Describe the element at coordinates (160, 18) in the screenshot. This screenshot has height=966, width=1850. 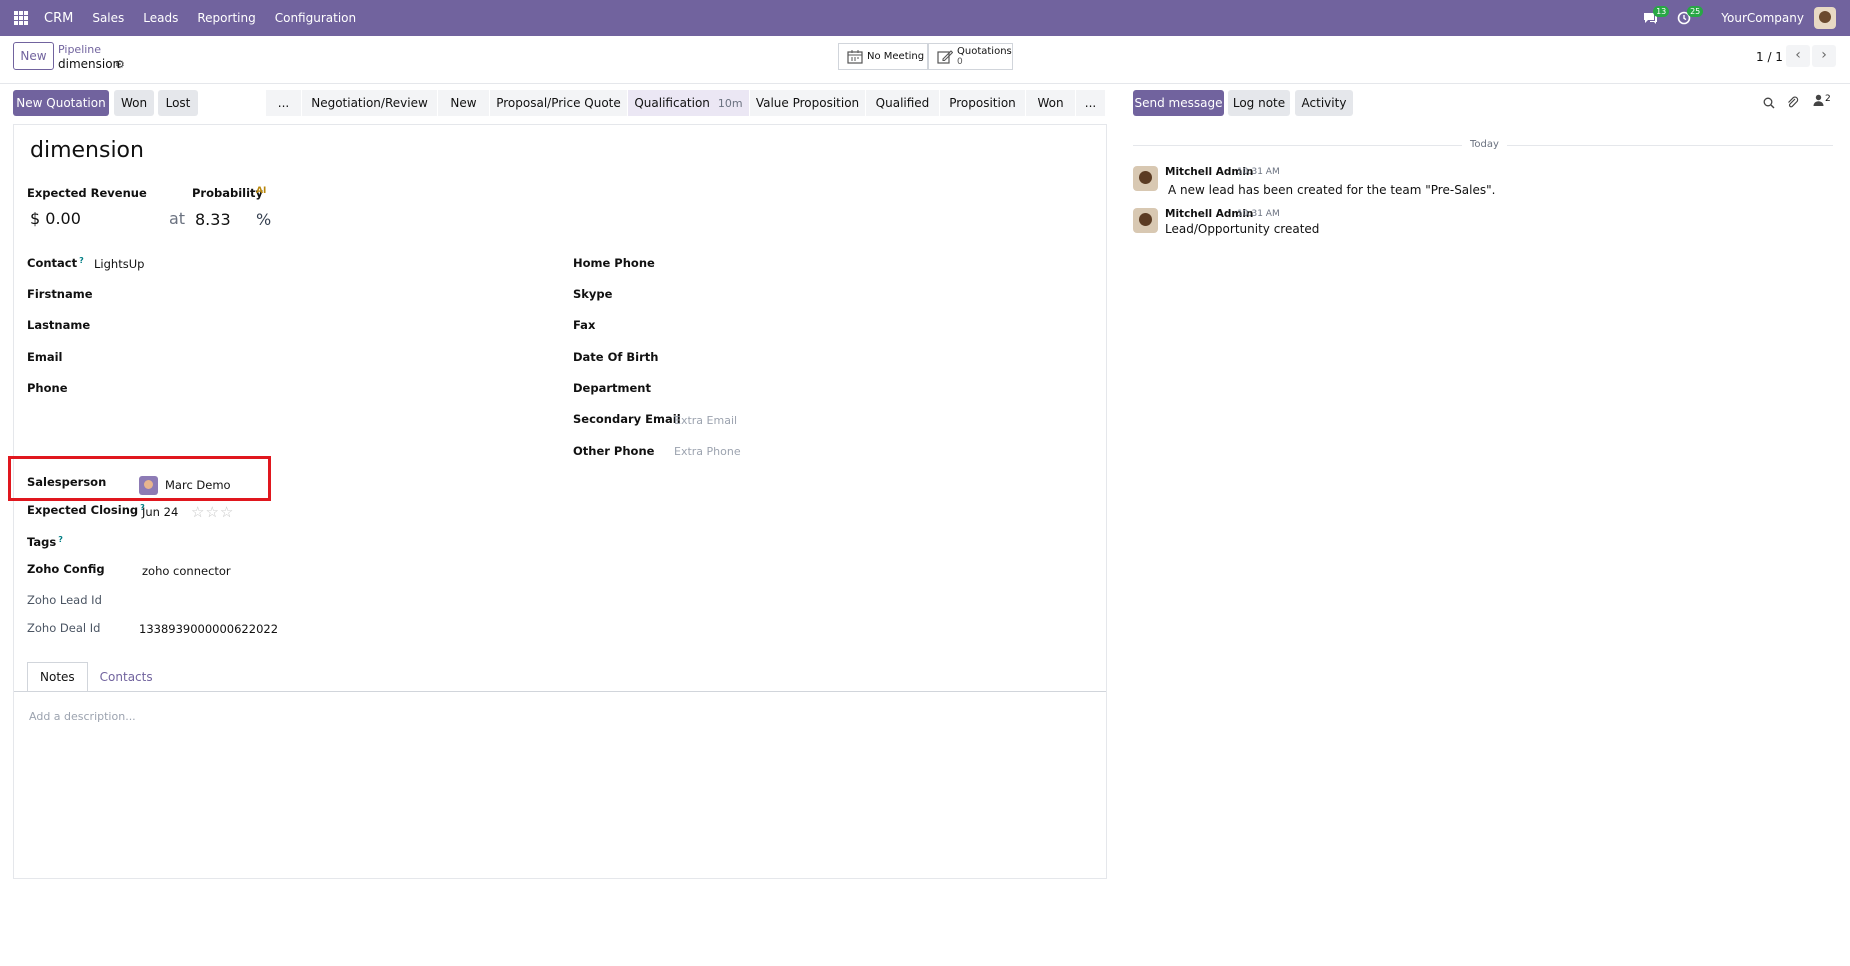
I see `menu-leads: Leads` at that location.